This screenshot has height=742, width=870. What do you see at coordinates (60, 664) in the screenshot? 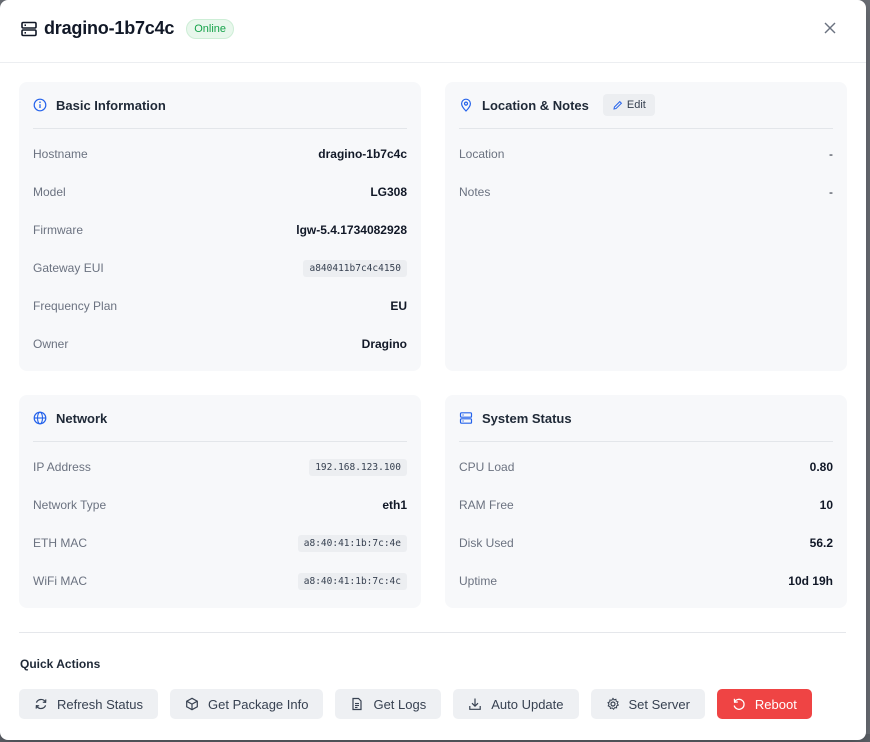
I see `quick-actions-title: Quick Actions` at bounding box center [60, 664].